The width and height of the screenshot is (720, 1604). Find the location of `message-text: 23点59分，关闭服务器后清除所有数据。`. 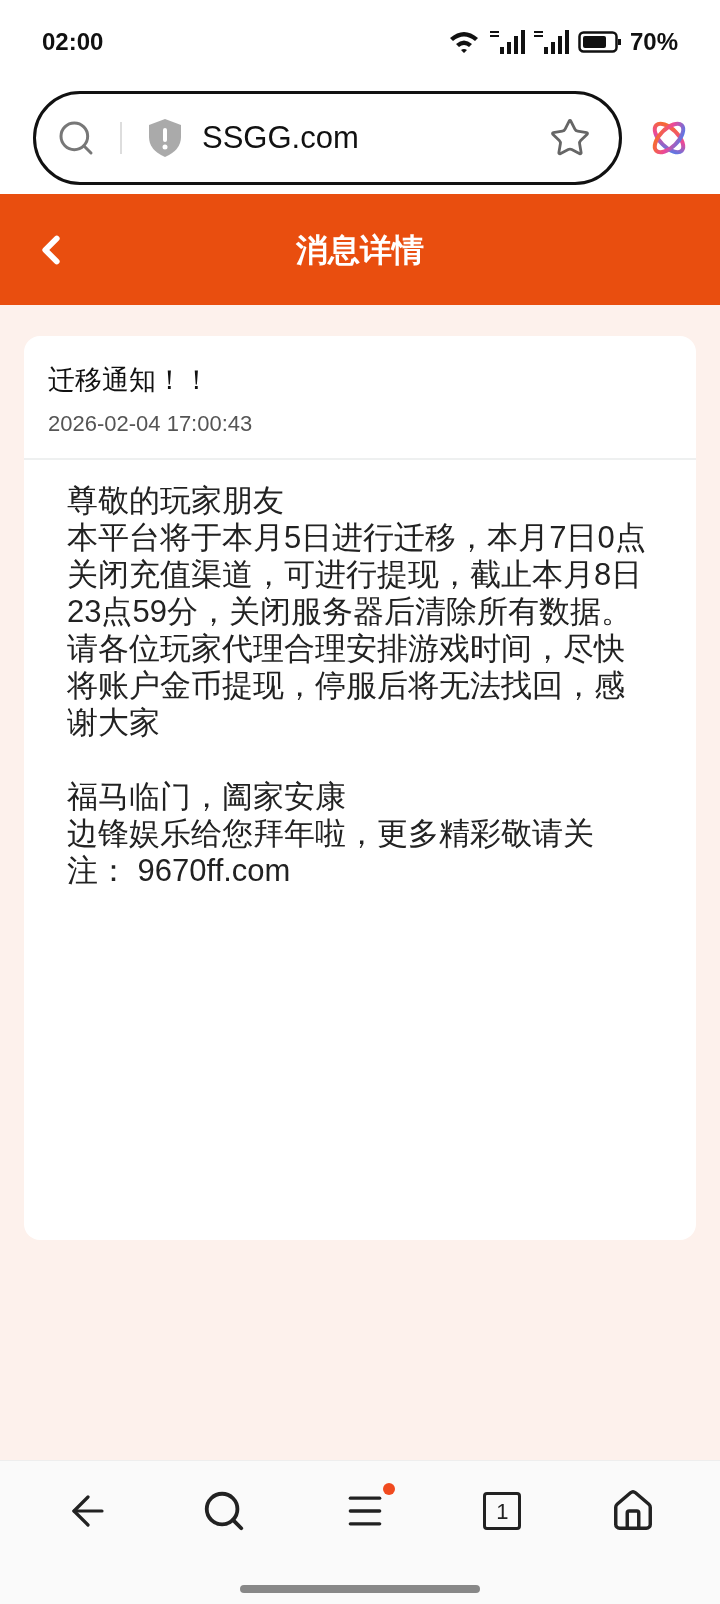

message-text: 23点59分，关闭服务器后清除所有数据。 is located at coordinates (350, 611).